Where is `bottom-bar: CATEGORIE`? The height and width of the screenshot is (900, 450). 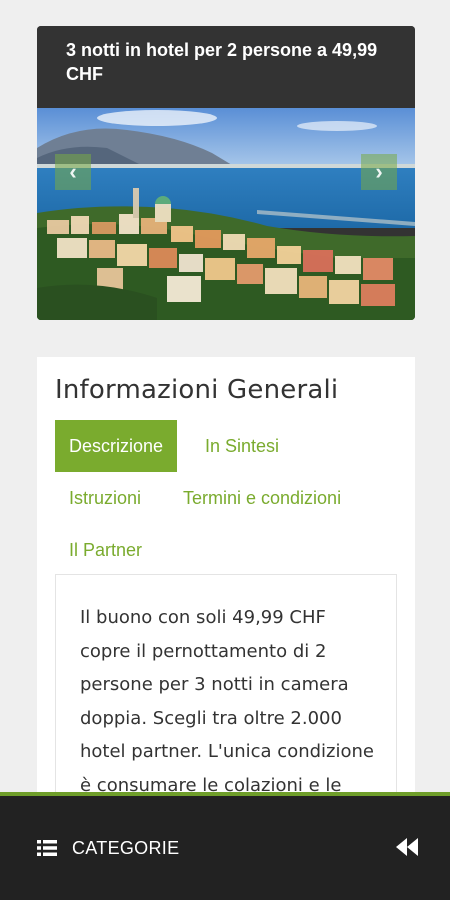
bottom-bar: CATEGORIE is located at coordinates (225, 846).